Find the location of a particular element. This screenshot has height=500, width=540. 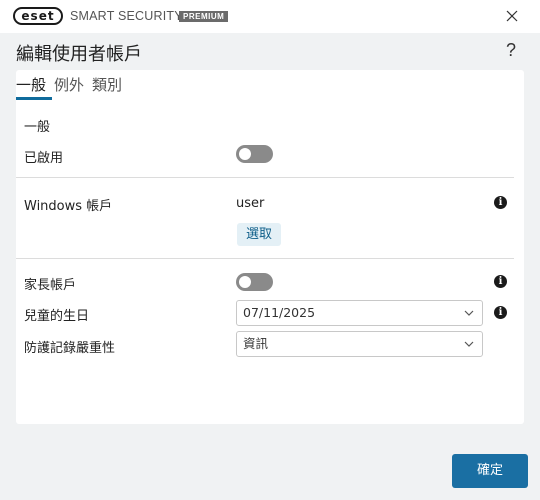

page-title: 編輯使用者帳戶 is located at coordinates (79, 54).